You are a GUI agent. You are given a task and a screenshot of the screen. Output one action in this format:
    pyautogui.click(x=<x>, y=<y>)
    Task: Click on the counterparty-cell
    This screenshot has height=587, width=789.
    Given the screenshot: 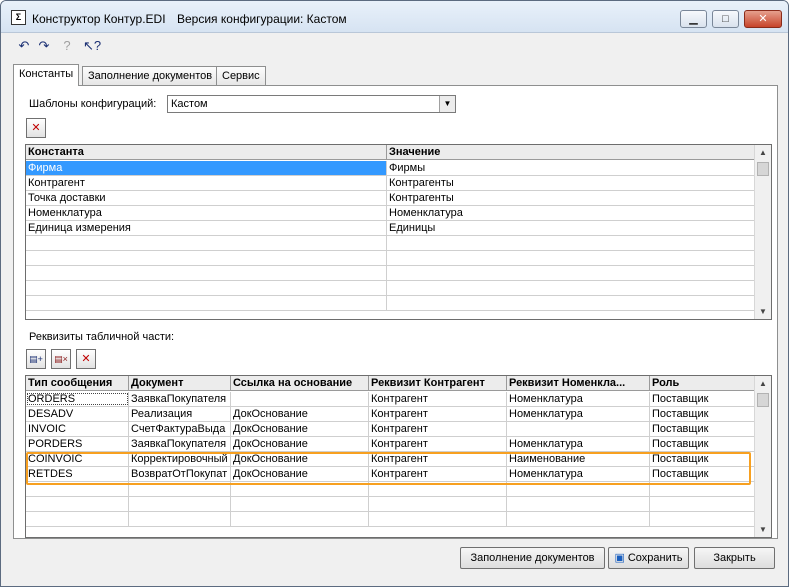 What is the action you would take?
    pyautogui.click(x=438, y=504)
    